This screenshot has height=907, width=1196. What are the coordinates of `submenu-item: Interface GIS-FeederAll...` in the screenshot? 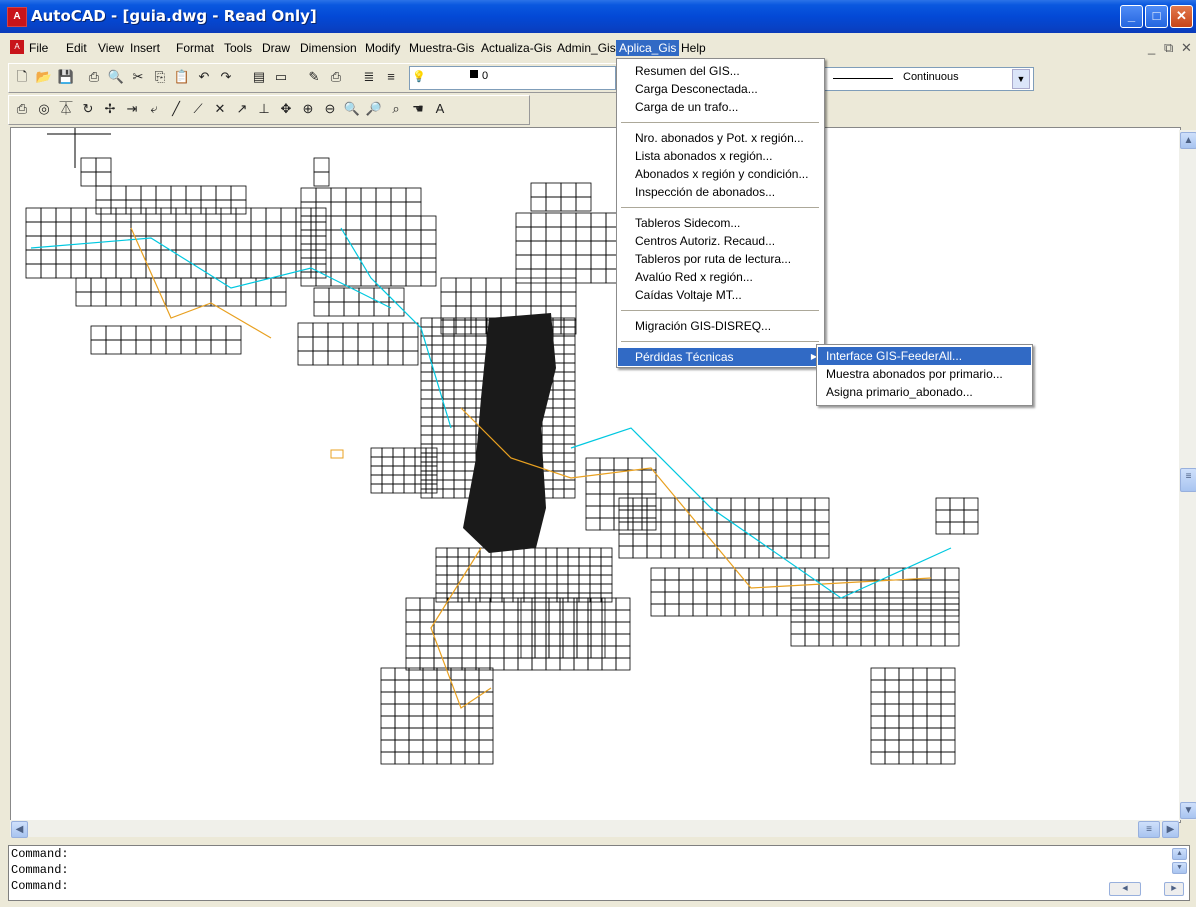 It's located at (924, 356).